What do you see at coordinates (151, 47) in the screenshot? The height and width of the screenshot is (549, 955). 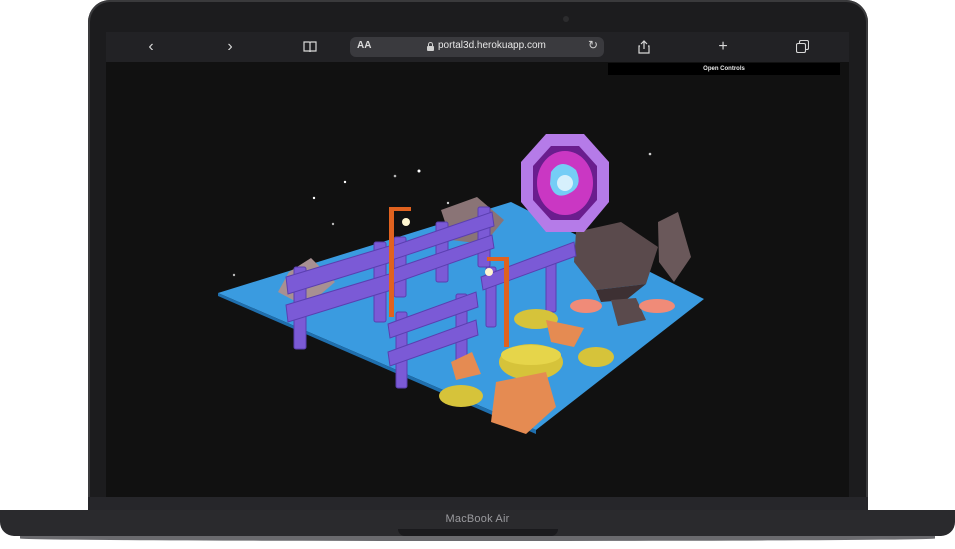 I see `back-button: ‹` at bounding box center [151, 47].